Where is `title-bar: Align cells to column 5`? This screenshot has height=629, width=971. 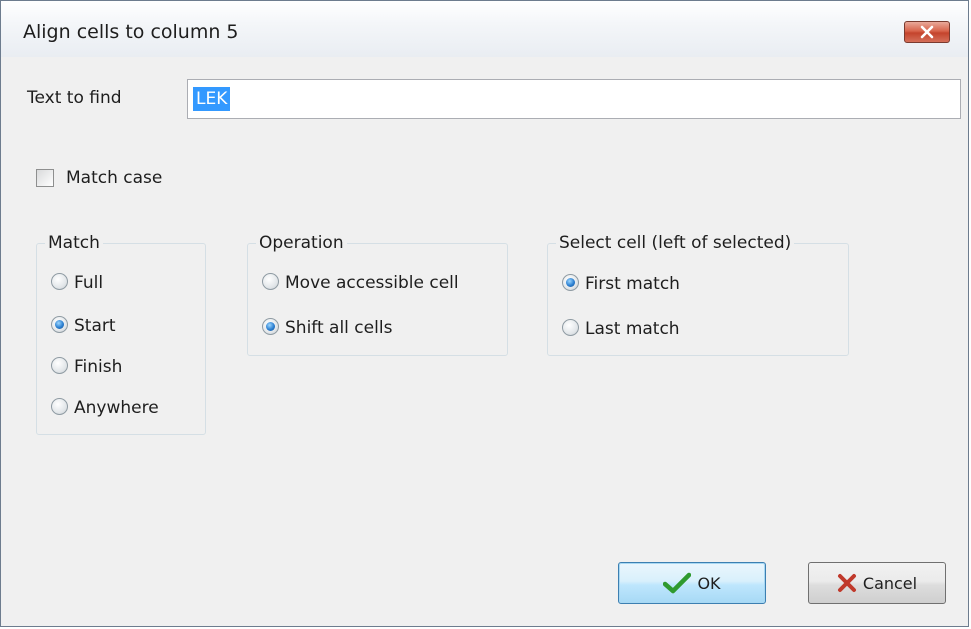 title-bar: Align cells to column 5 is located at coordinates (484, 29).